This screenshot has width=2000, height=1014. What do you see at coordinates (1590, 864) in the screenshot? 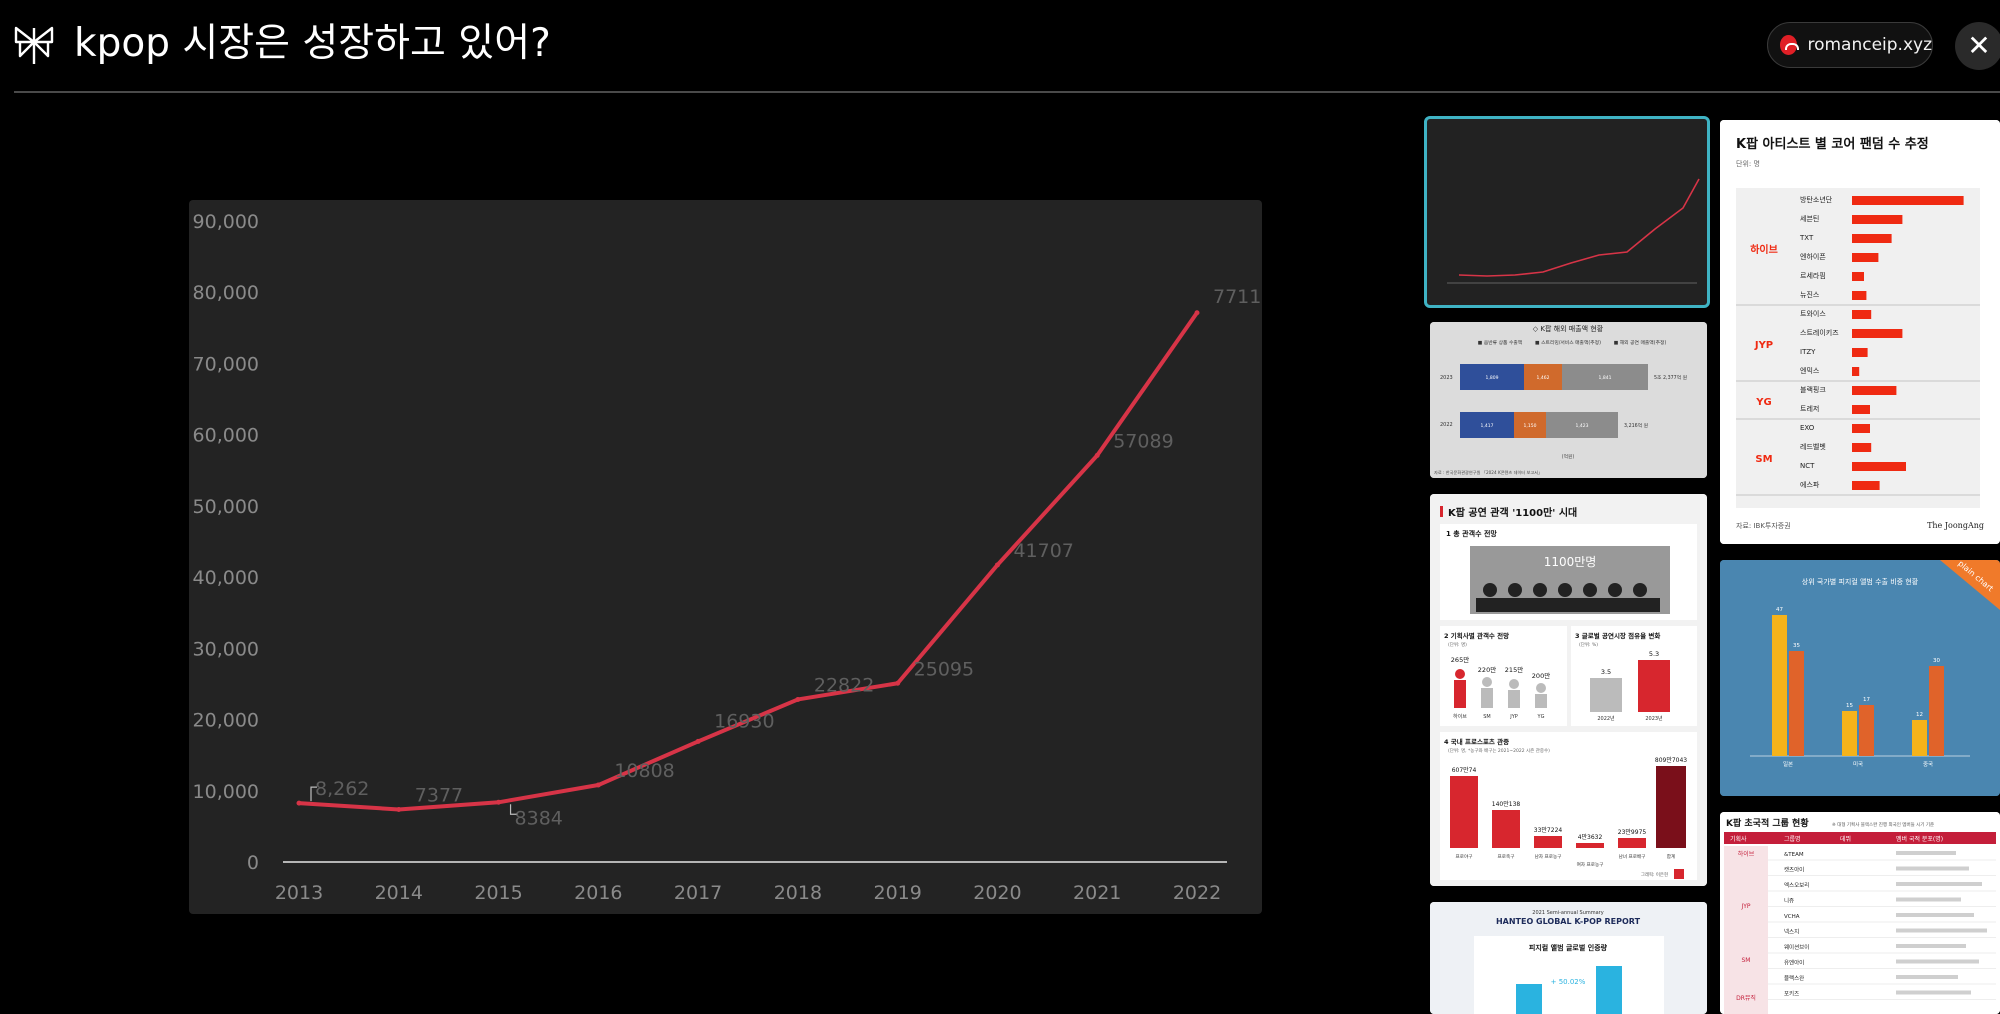
I see `thumb3-s4-l4: 여자 프로농구` at bounding box center [1590, 864].